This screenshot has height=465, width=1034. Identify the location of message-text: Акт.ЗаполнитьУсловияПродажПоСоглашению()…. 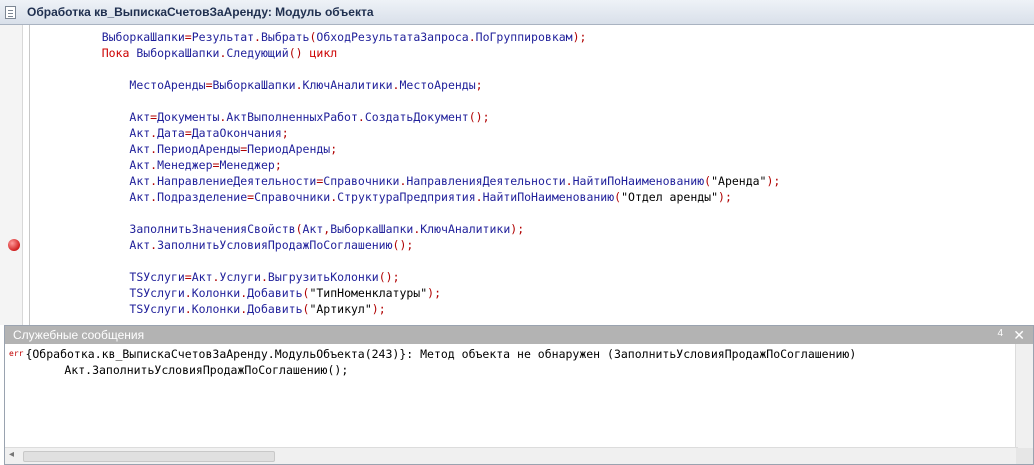
(179, 370).